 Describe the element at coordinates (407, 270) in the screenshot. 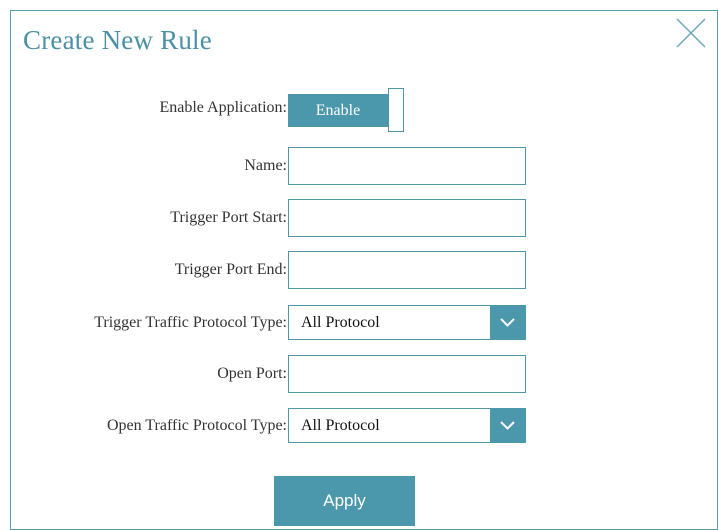

I see `trigger-port-end-input` at that location.